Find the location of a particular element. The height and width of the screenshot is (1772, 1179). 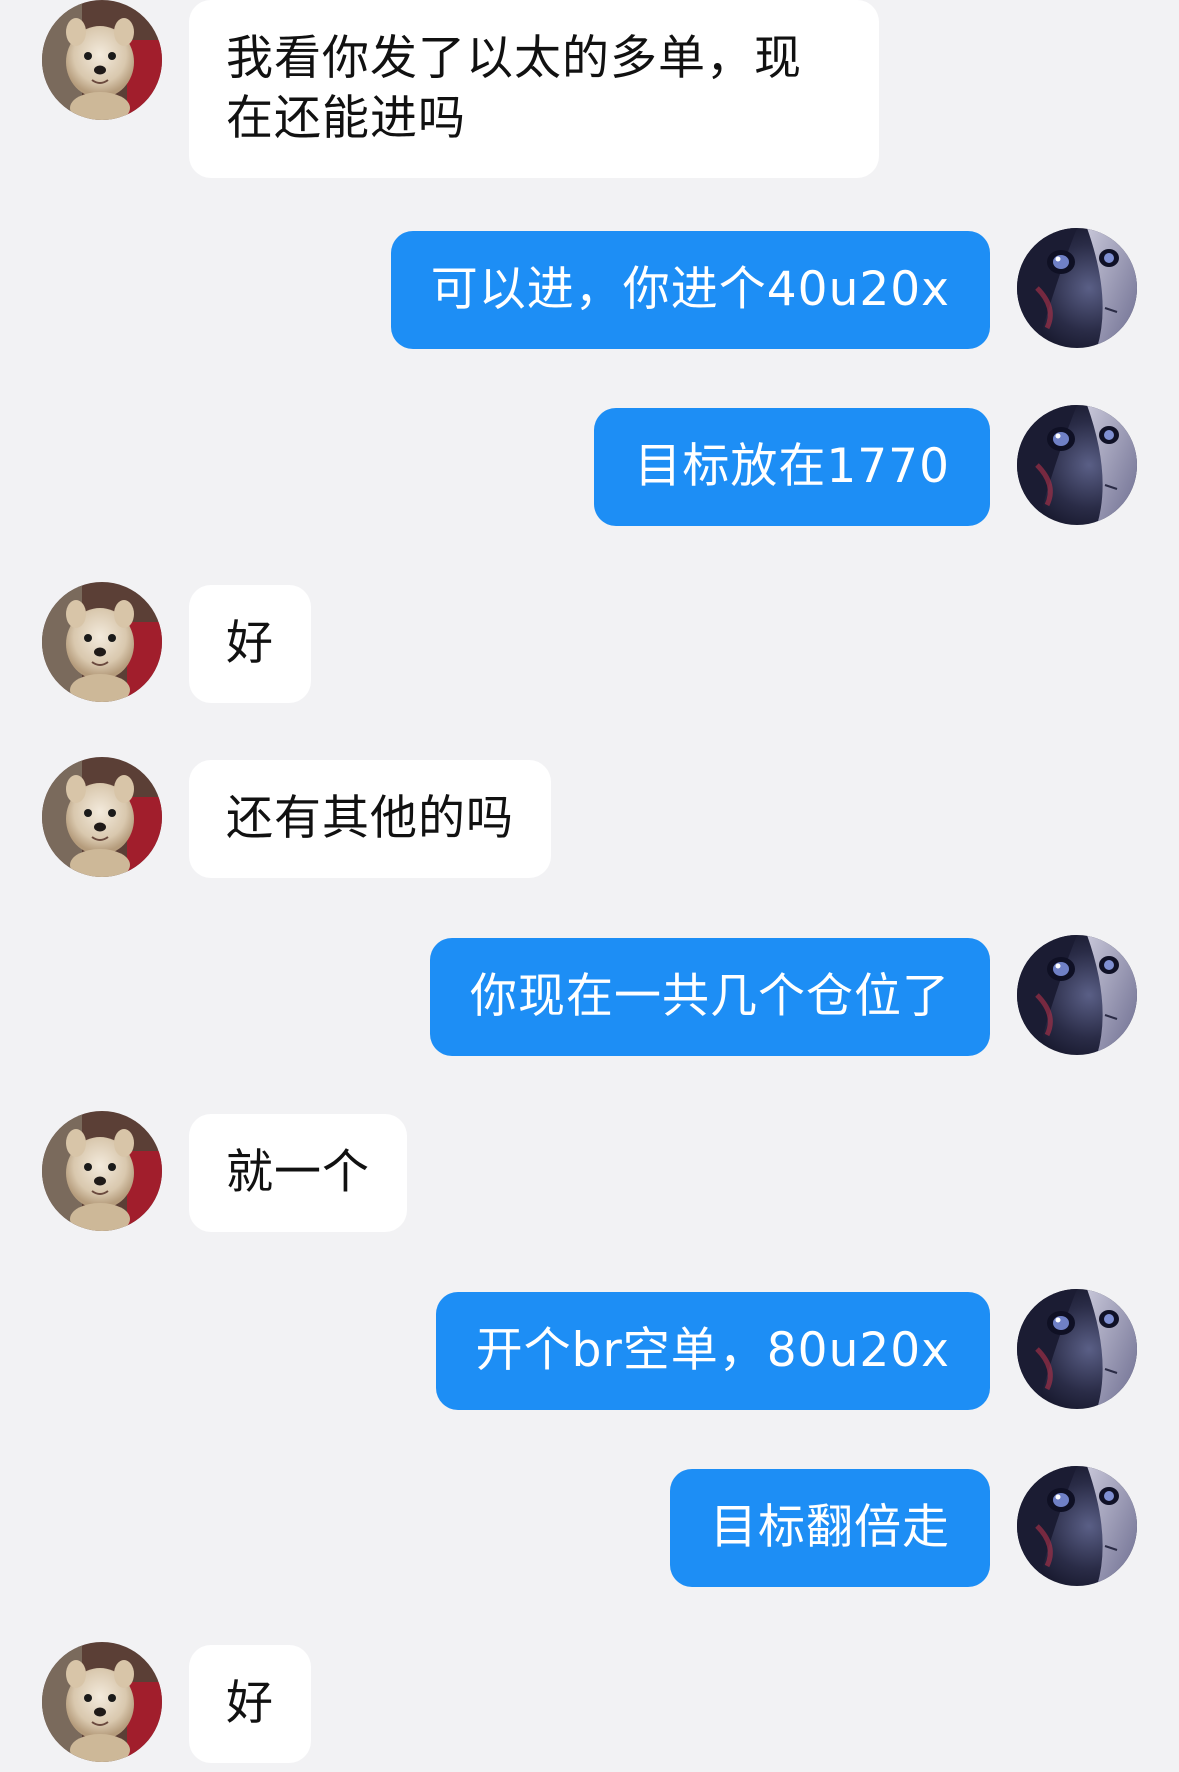

message-bubble-outgoing: 开个br空单，80u20x is located at coordinates (712, 1351).